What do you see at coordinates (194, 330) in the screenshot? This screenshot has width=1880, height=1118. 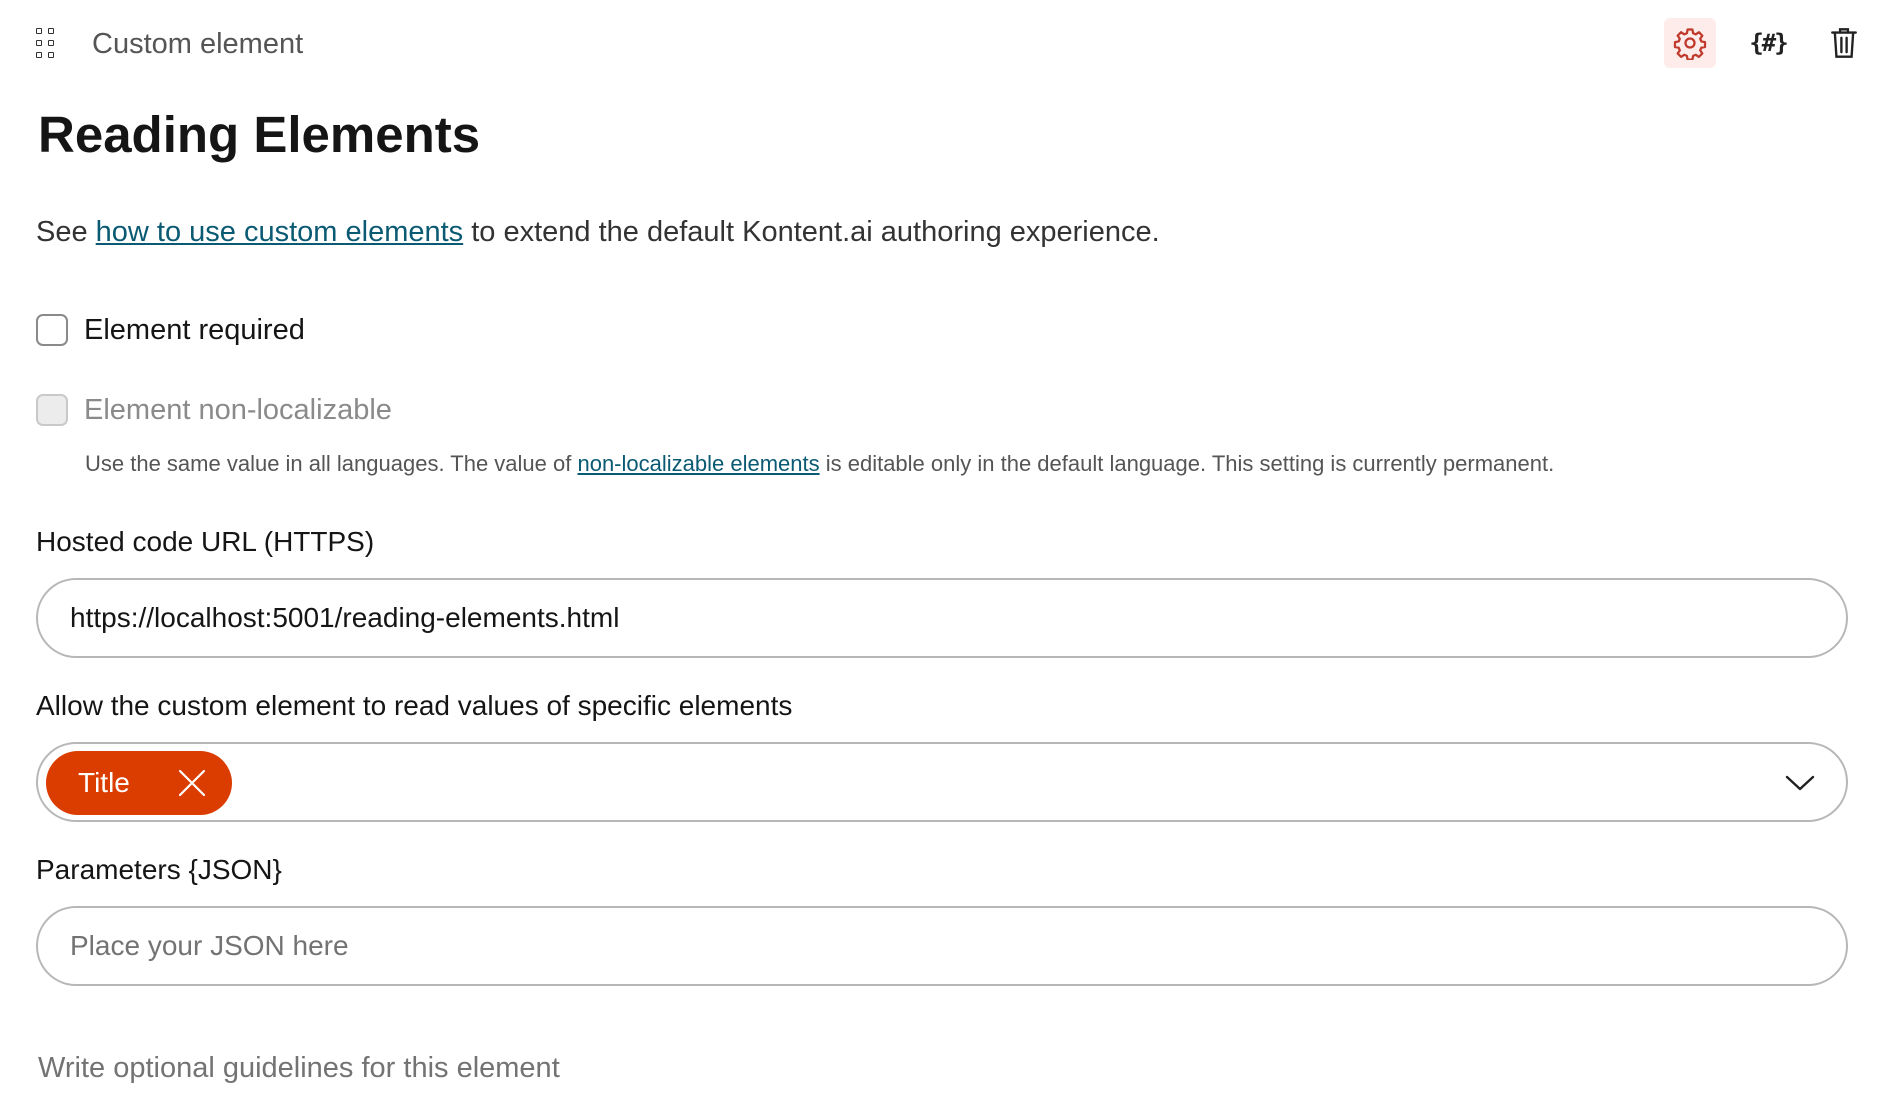 I see `element-required-label: Element required` at bounding box center [194, 330].